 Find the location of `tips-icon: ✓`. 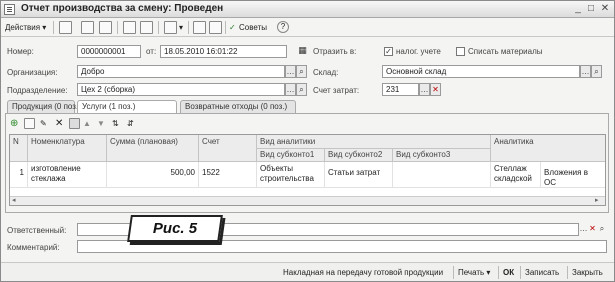

tips-icon: ✓ is located at coordinates (232, 27).